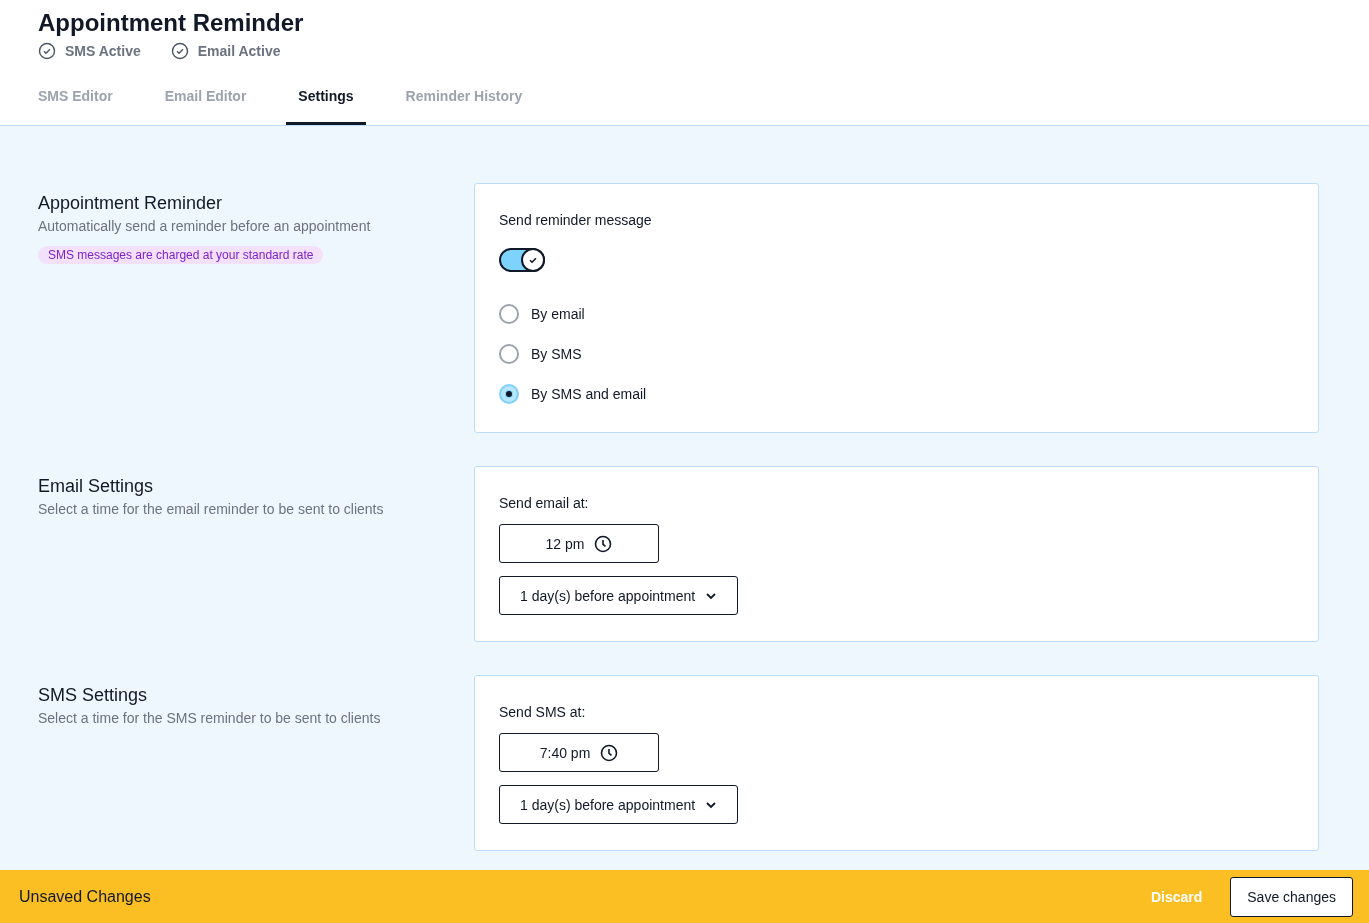 This screenshot has height=923, width=1369. I want to click on unsaved-message: Unsaved Changes, so click(85, 896).